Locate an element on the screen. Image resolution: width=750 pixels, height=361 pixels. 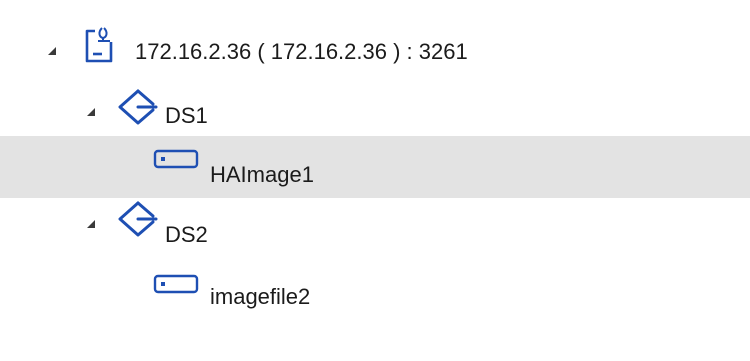
datastore-label: DS1 is located at coordinates (186, 115).